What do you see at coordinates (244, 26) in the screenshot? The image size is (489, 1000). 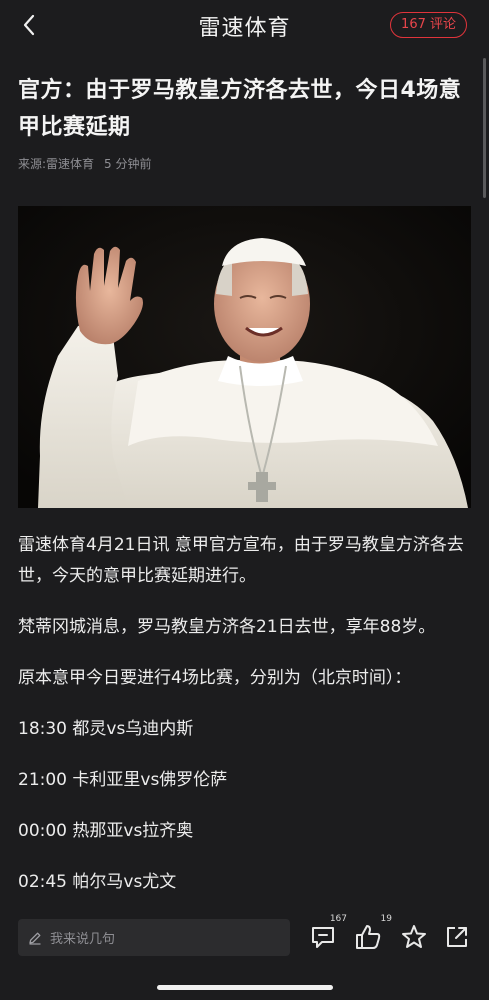 I see `top-nav-bar: 雷速体育 167 评论` at bounding box center [244, 26].